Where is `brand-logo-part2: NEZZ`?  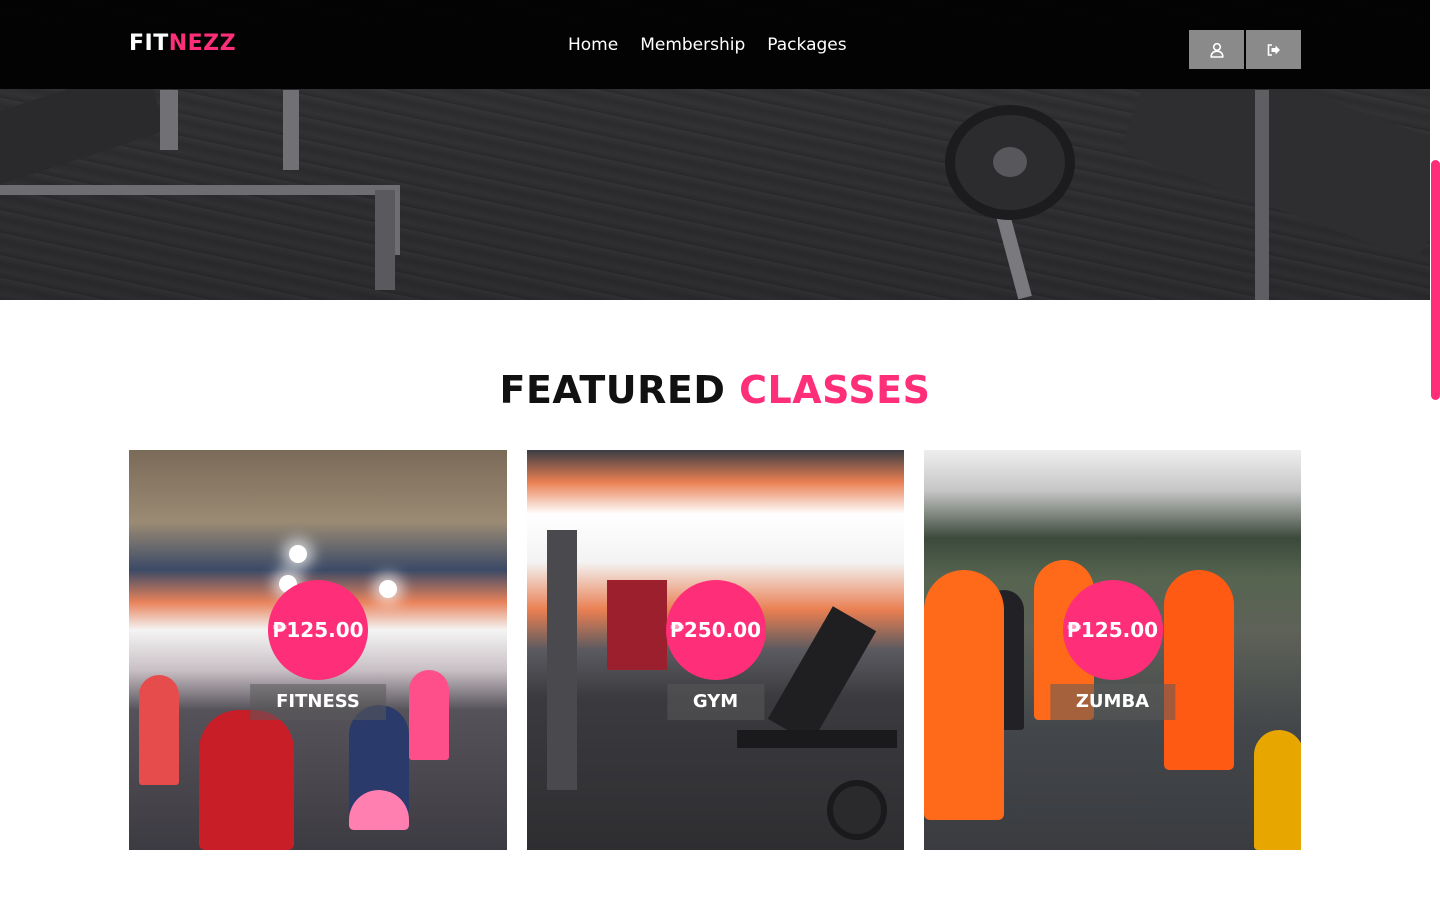
brand-logo-part2: NEZZ is located at coordinates (202, 43).